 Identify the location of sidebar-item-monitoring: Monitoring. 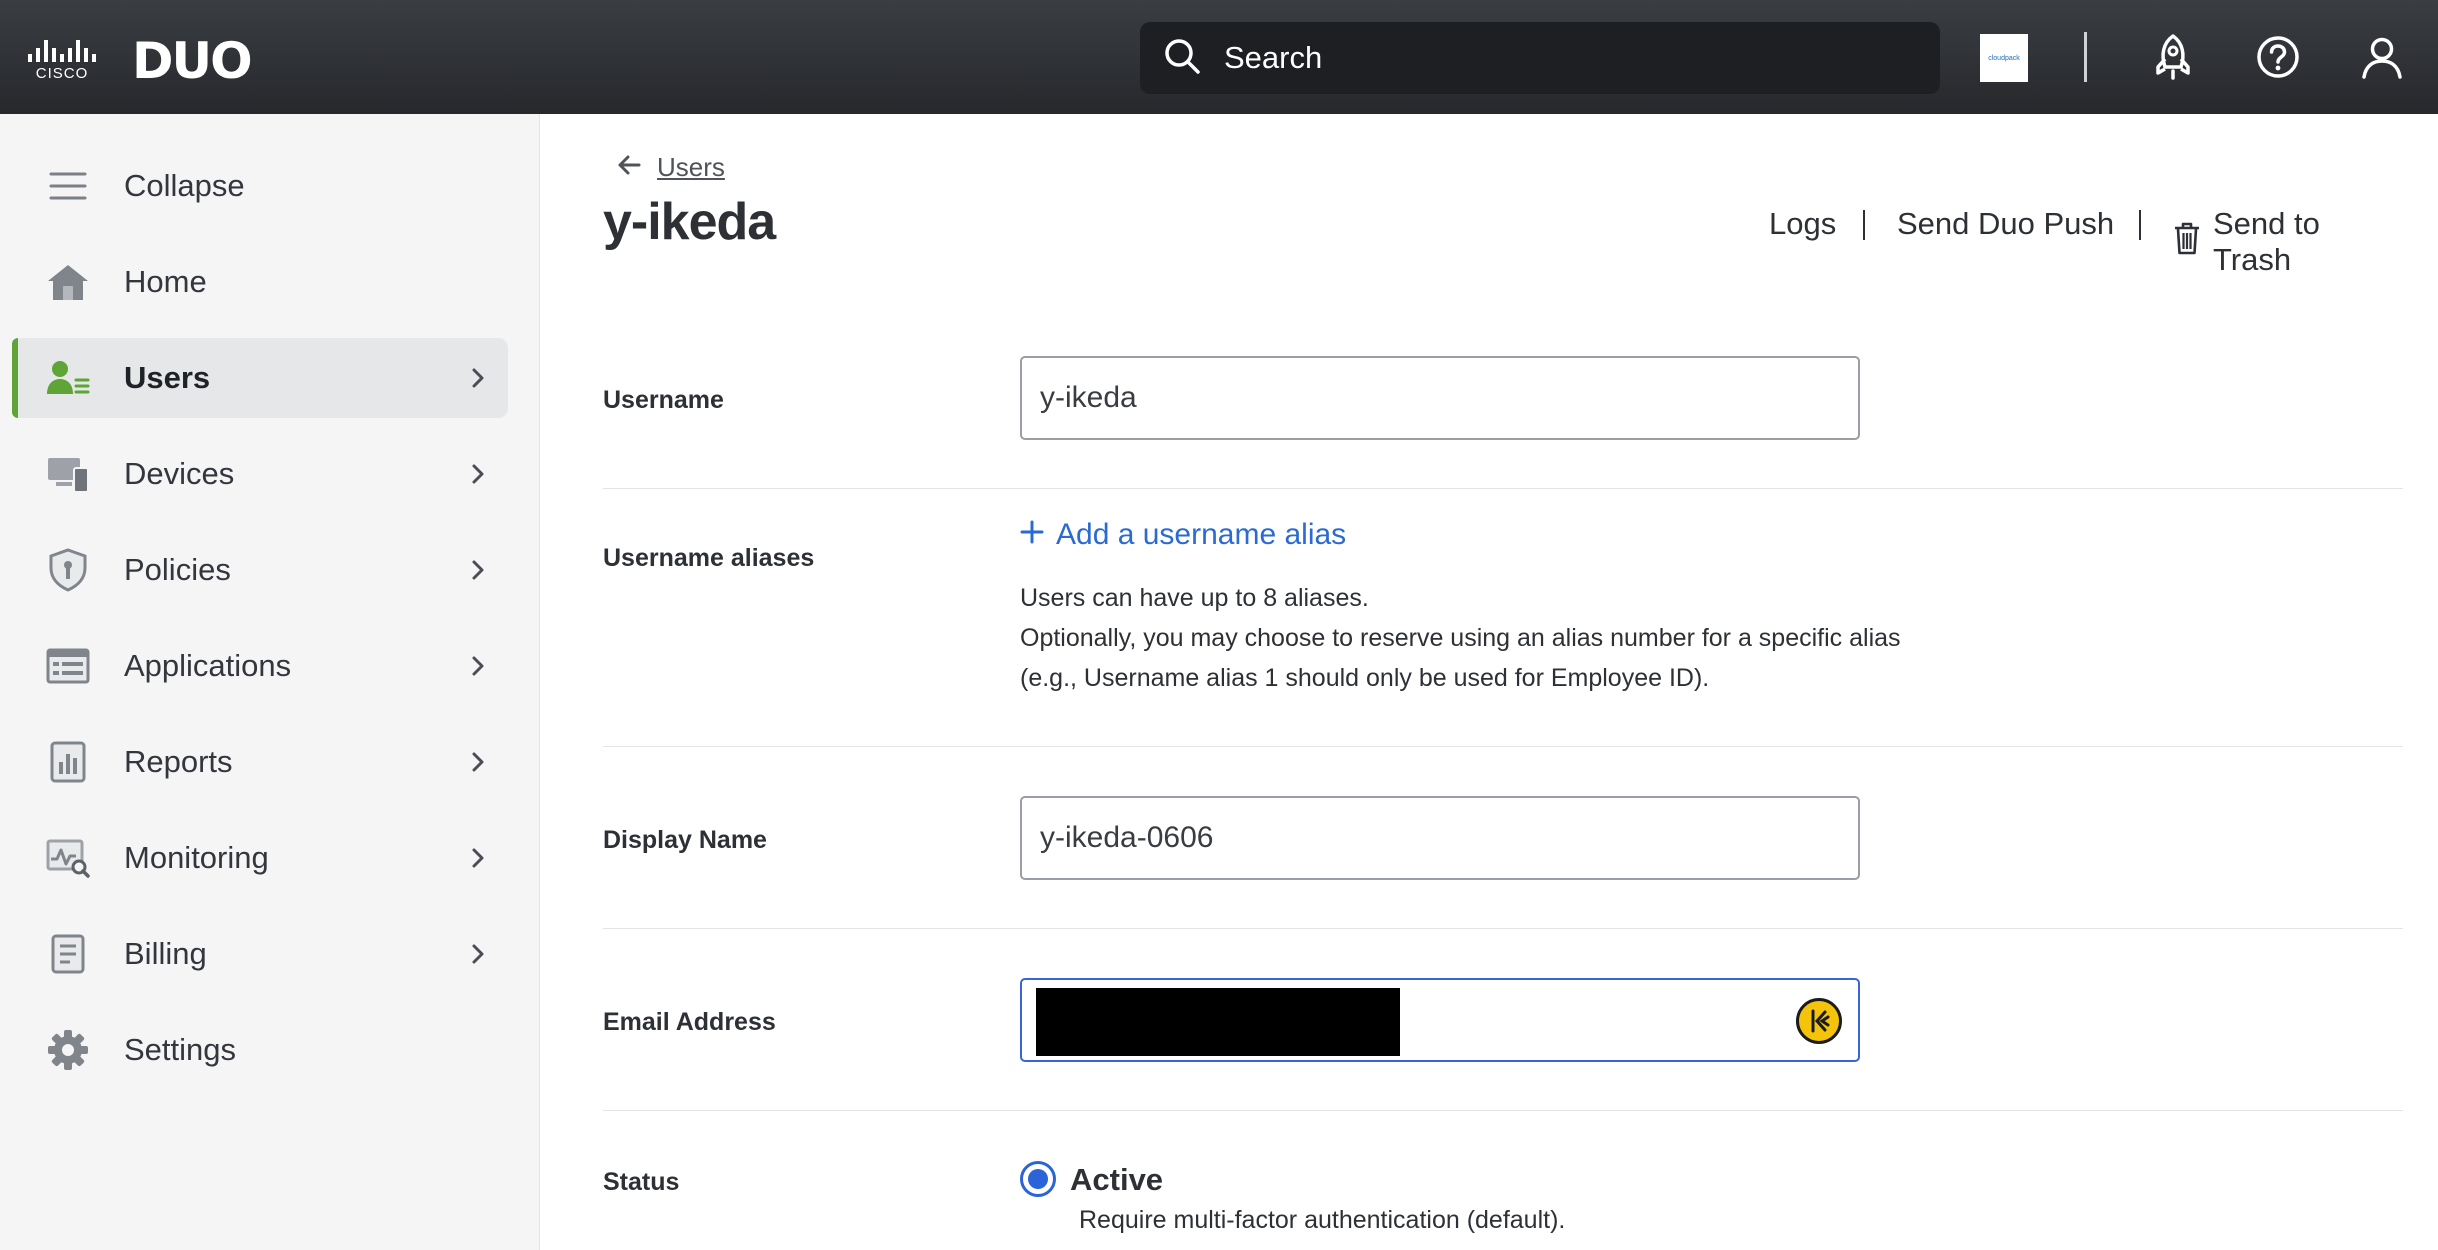
(260, 858).